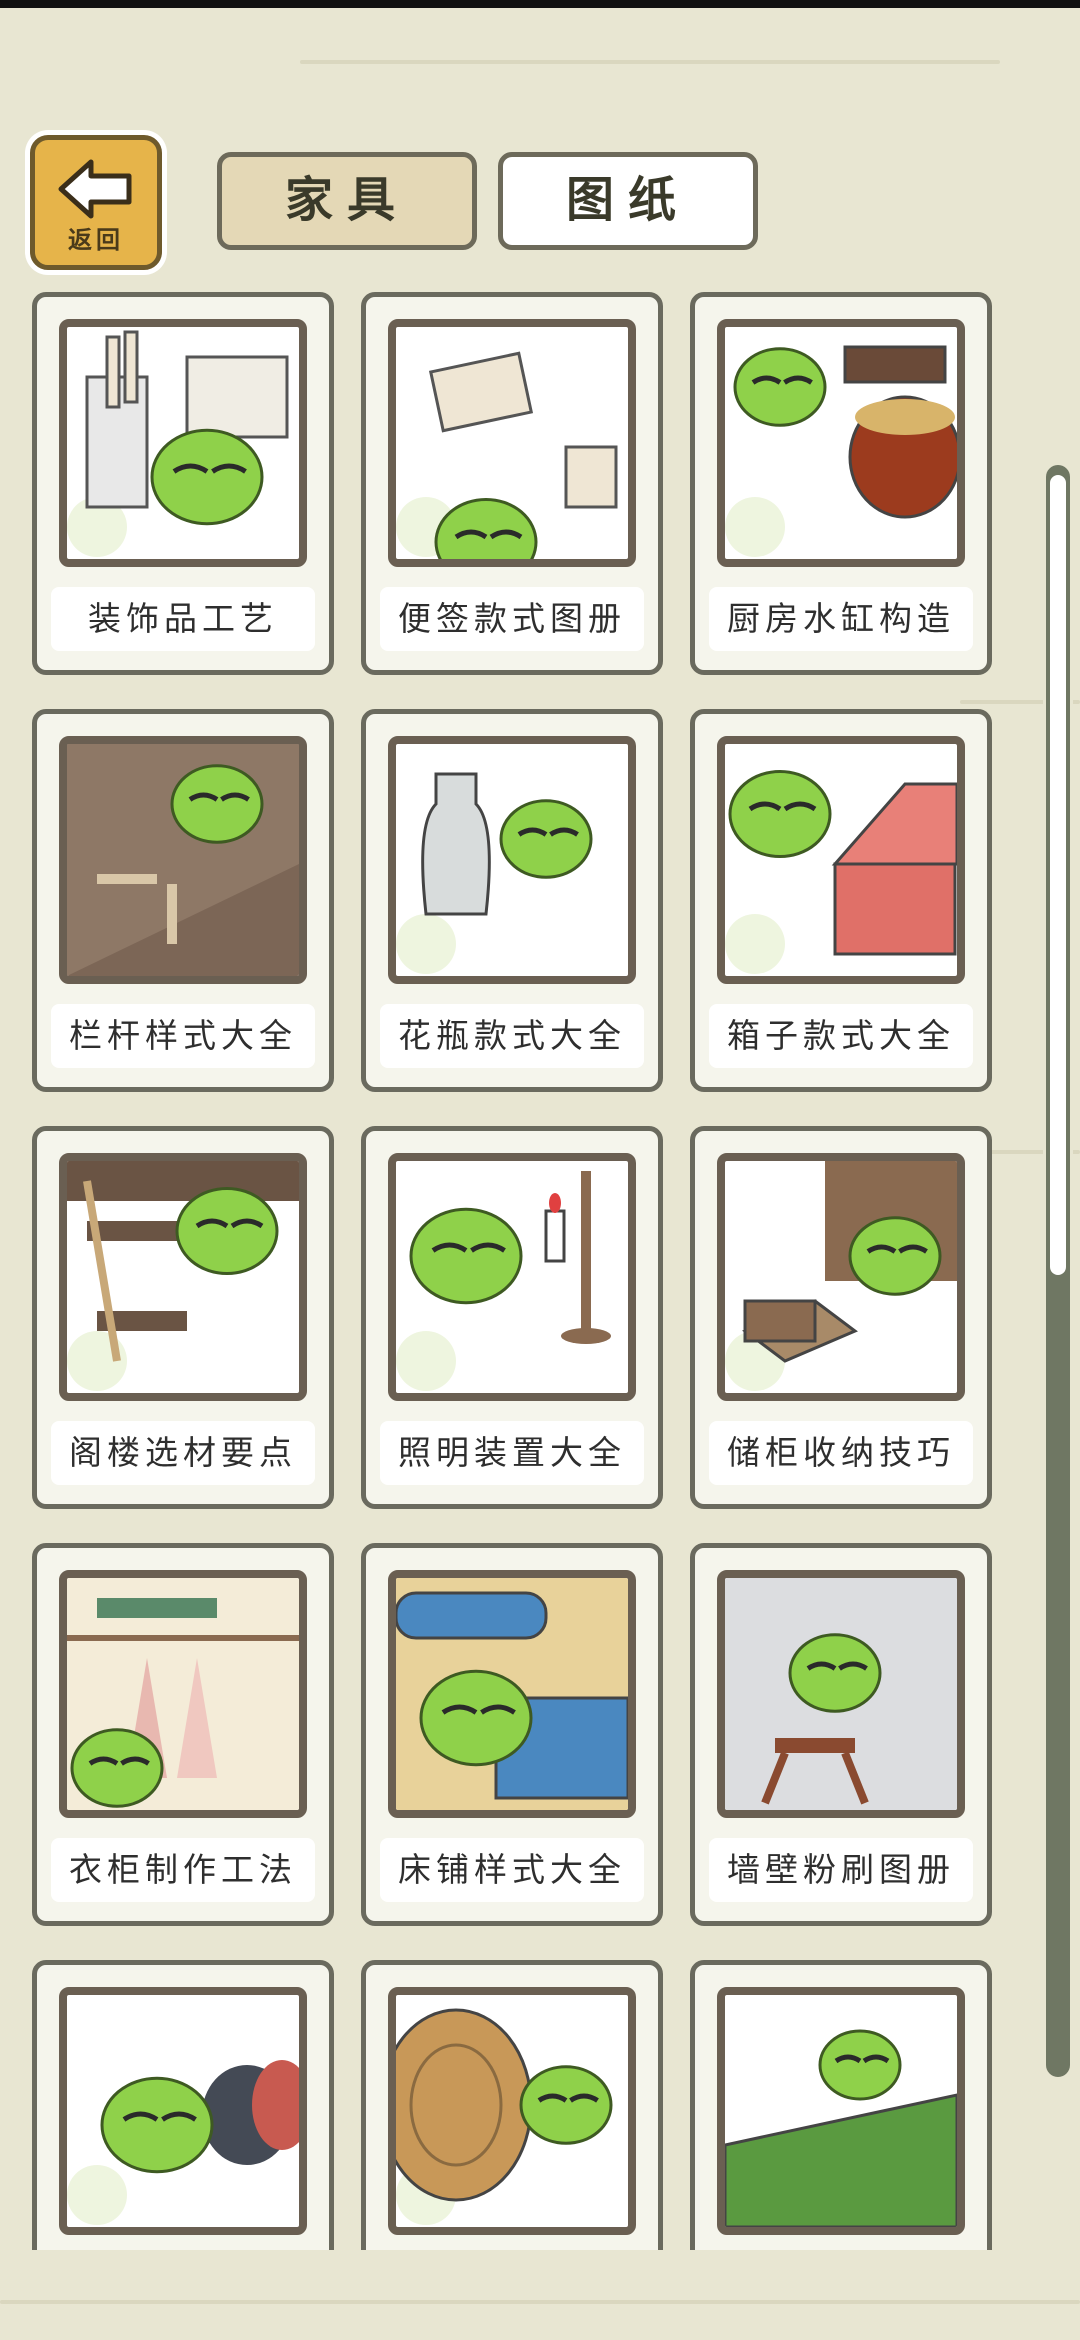 This screenshot has height=2340, width=1080. I want to click on item-card: 床铺样式大全, so click(512, 1734).